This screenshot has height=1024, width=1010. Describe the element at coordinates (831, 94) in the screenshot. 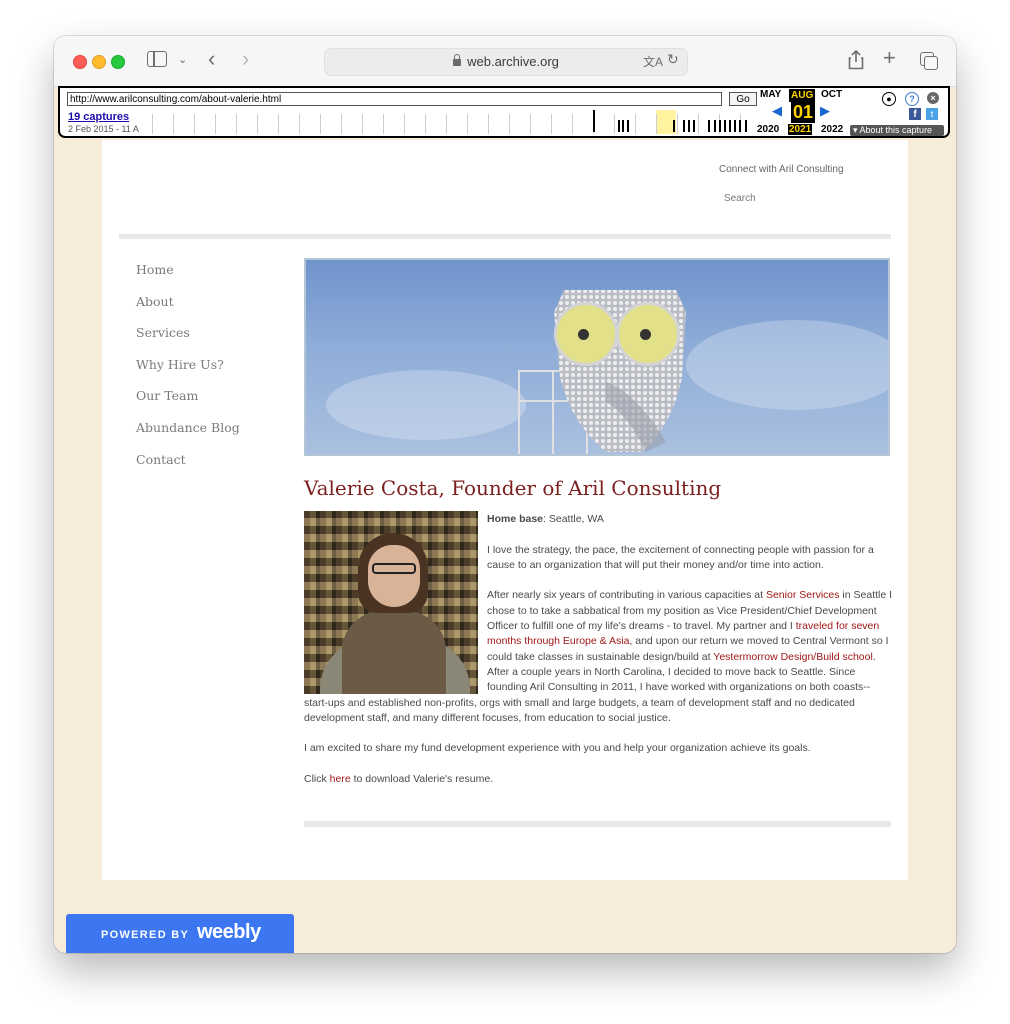

I see `next-month-link: OCT` at that location.